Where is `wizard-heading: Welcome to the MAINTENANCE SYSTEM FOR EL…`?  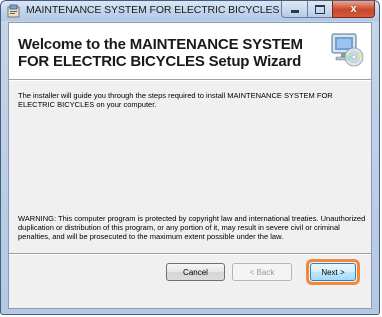
wizard-heading: Welcome to the MAINTENANCE SYSTEM FOR EL… is located at coordinates (160, 53).